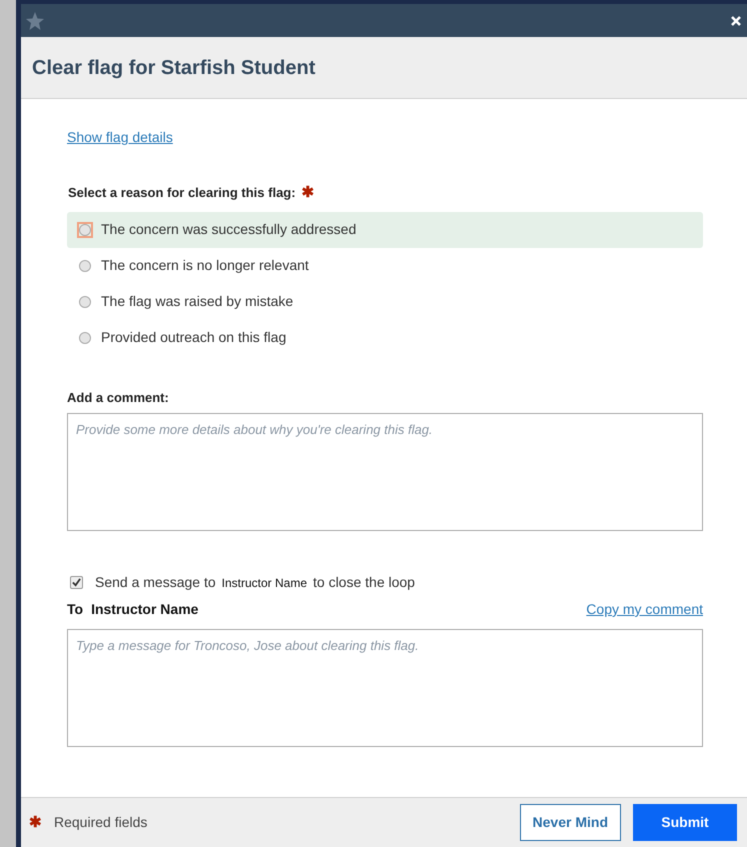  What do you see at coordinates (736, 21) in the screenshot?
I see `close-button` at bounding box center [736, 21].